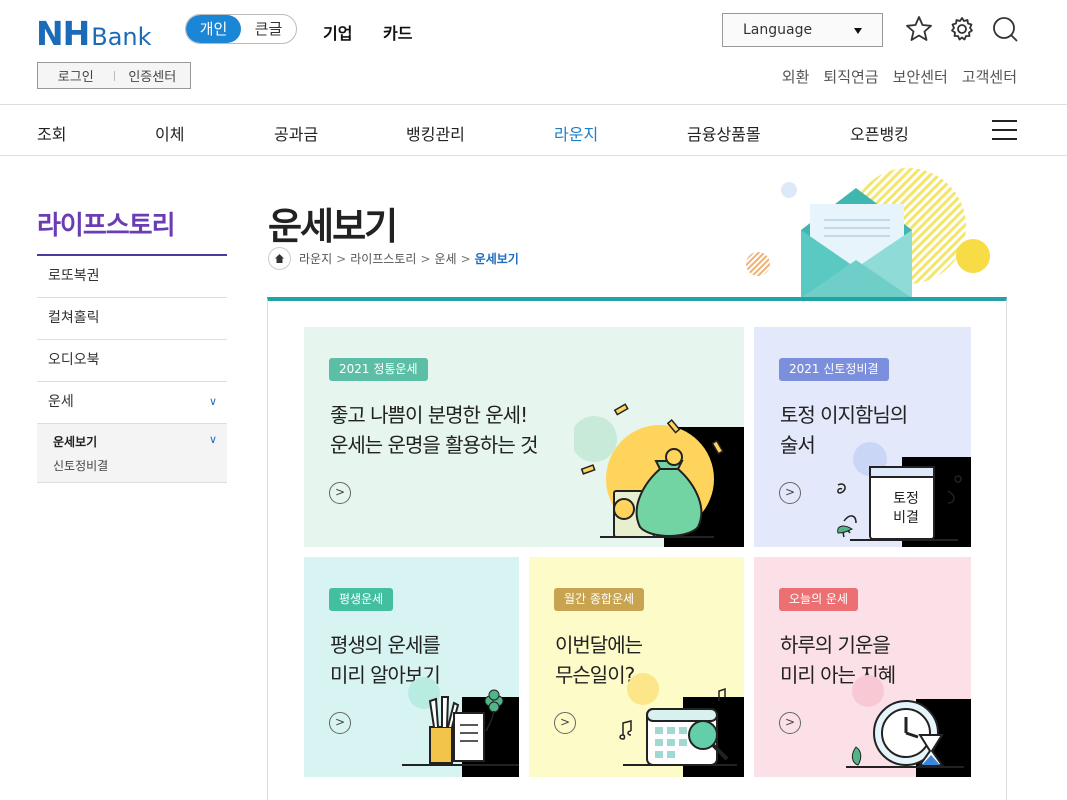 The image size is (1067, 800). I want to click on pencil-cup-illustration, so click(460, 727).